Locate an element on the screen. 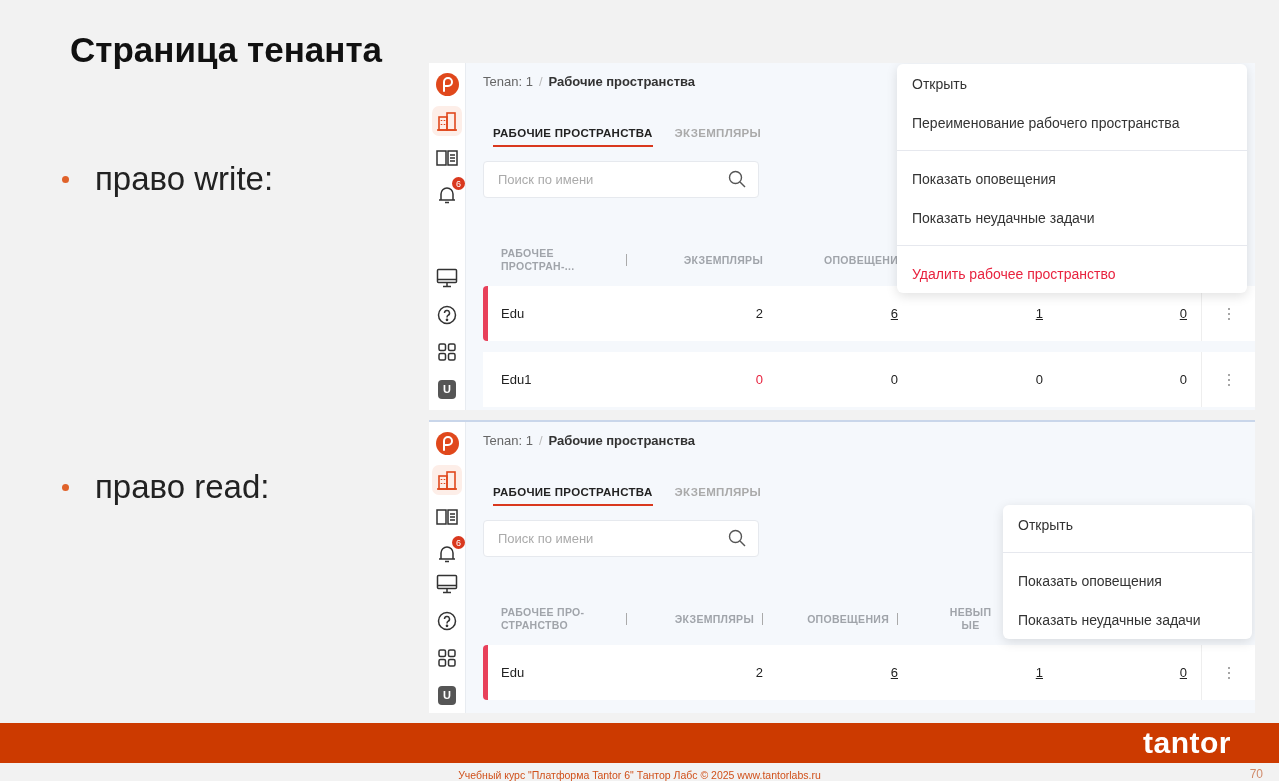 The image size is (1279, 781). brand-logo: tantor is located at coordinates (1187, 743).